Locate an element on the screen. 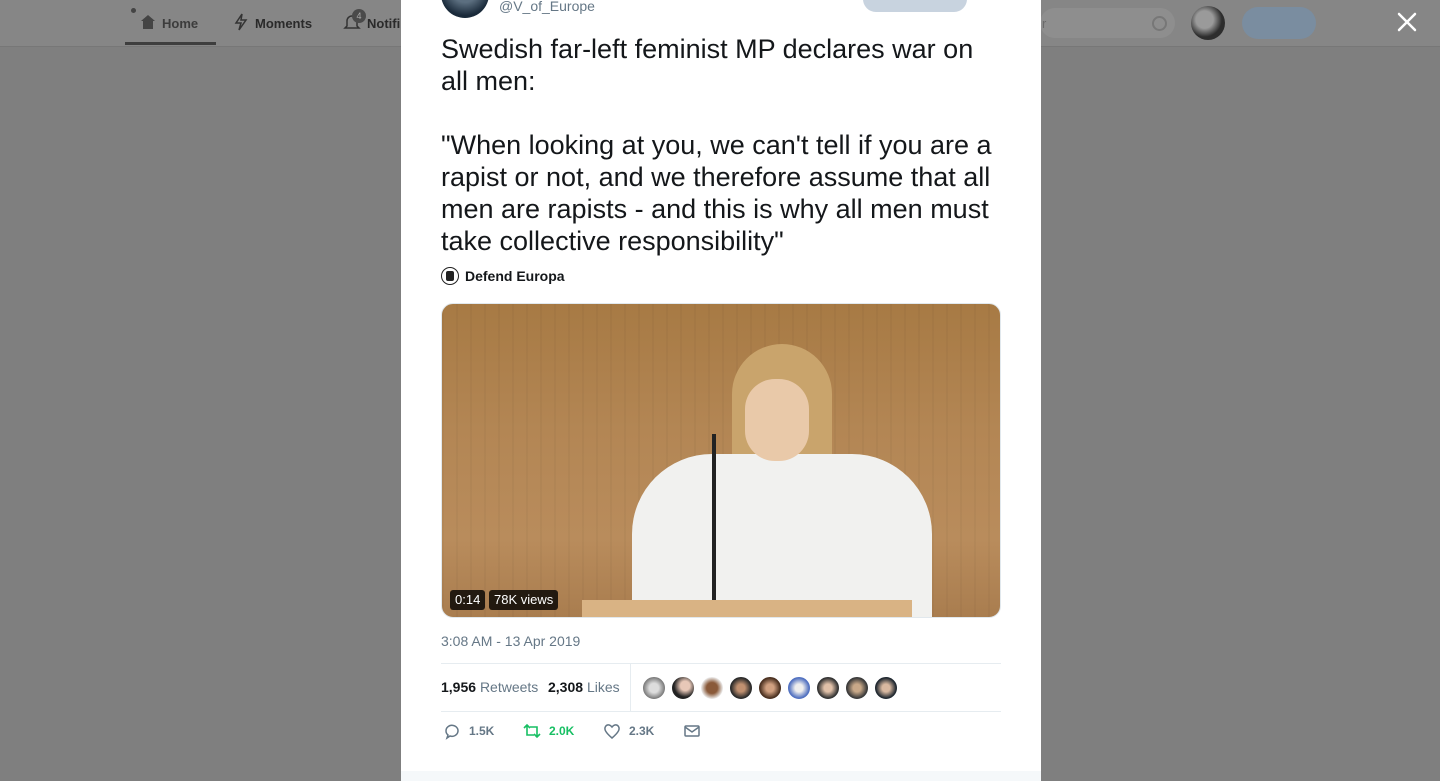  retweets-label: Retweets is located at coordinates (509, 687).